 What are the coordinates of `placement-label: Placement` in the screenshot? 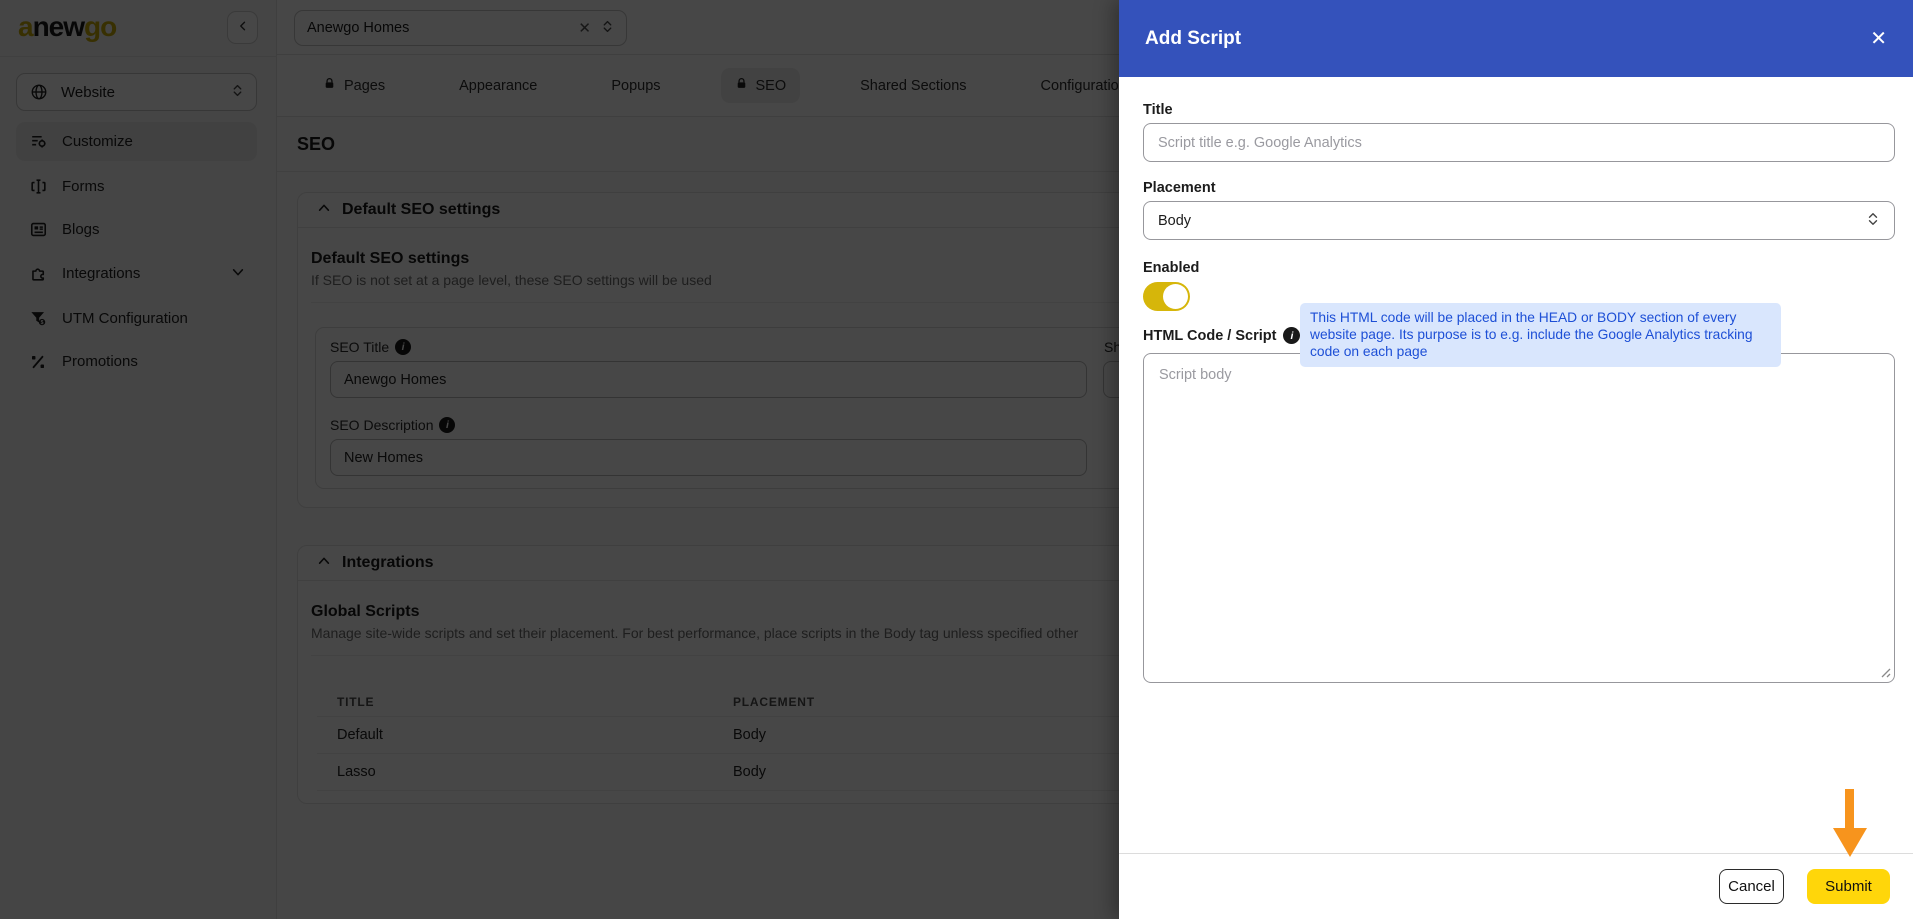 It's located at (1179, 188).